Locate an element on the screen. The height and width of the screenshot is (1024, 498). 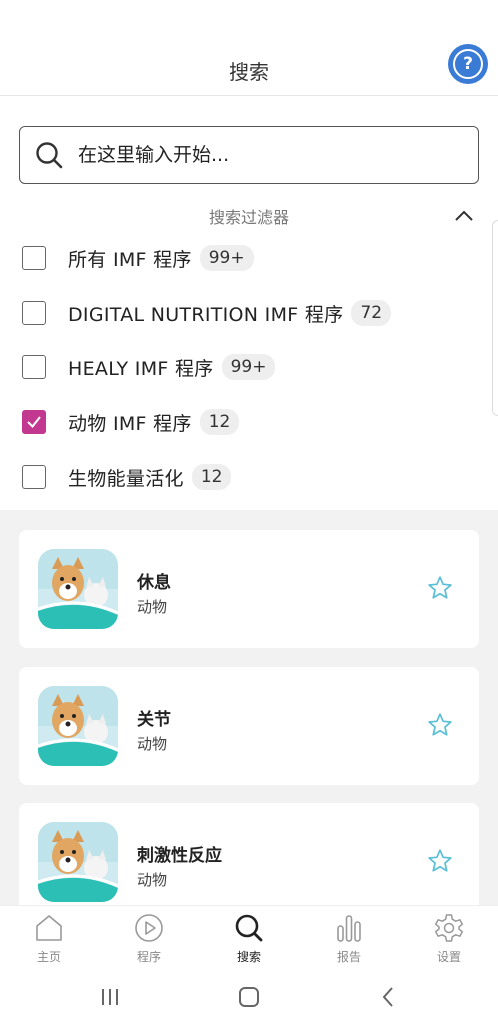
nav-item-settings: 设置 is located at coordinates (449, 938).